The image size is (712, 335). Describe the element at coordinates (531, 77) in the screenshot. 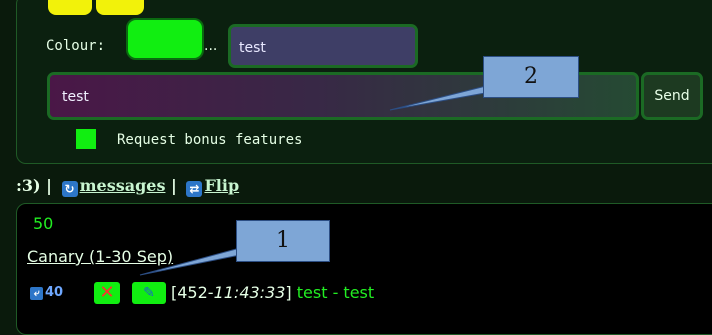

I see `callout-2: 2` at that location.